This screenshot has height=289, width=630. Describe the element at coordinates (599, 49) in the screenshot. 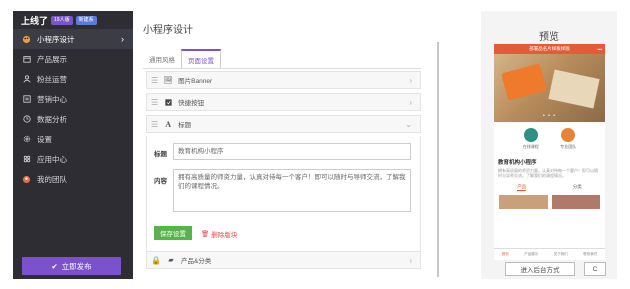

I see `more-icon: •••` at that location.